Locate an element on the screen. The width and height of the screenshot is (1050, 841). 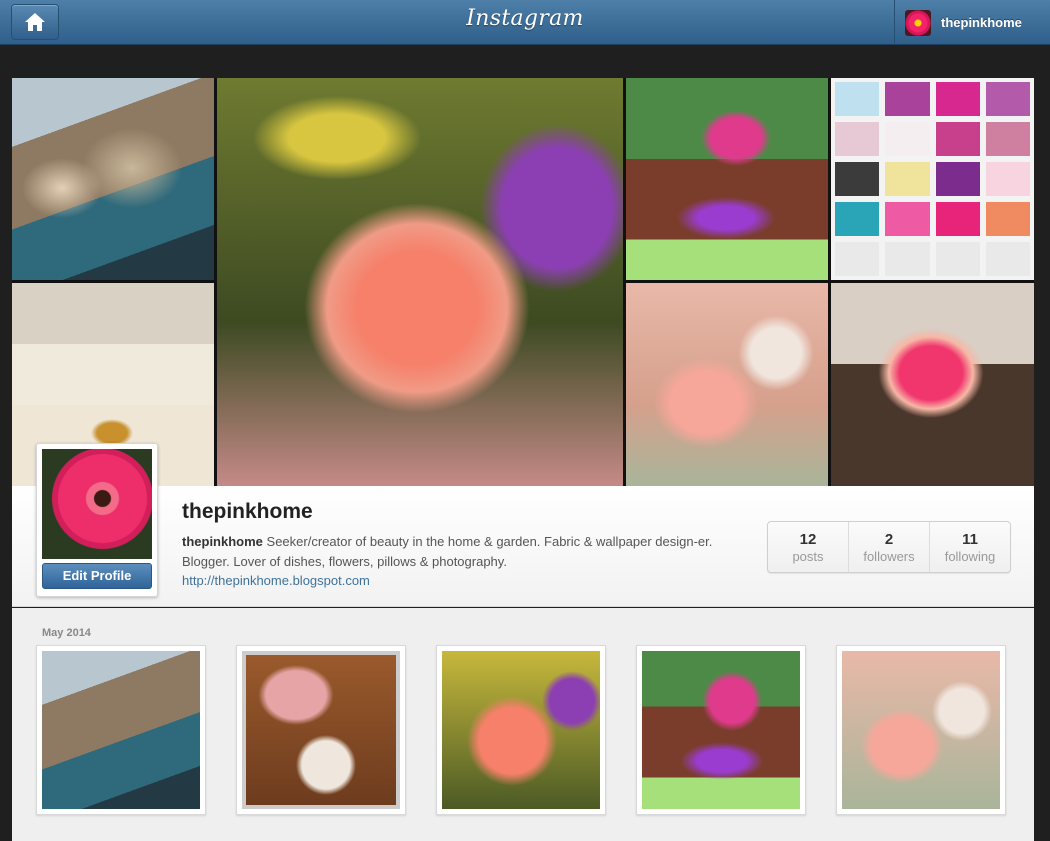
stat-label: followers is located at coordinates (889, 556).